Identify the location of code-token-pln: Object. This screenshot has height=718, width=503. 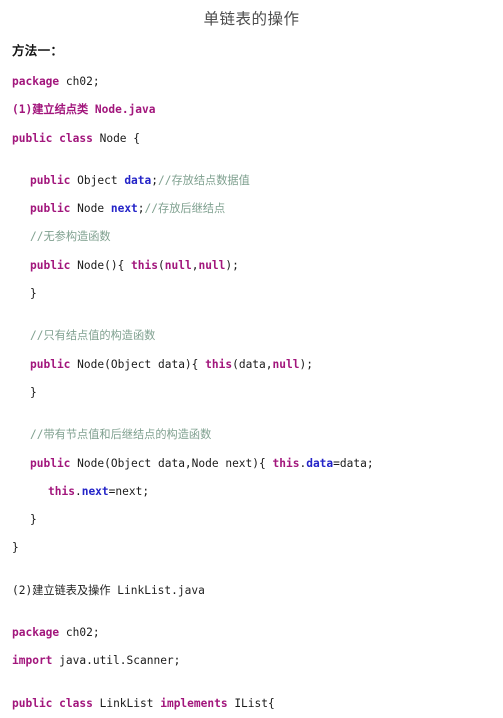
(97, 180).